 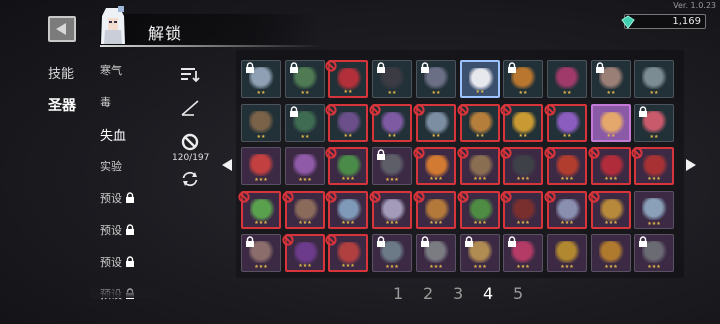 I want to click on title-underline, so click(x=211, y=46).